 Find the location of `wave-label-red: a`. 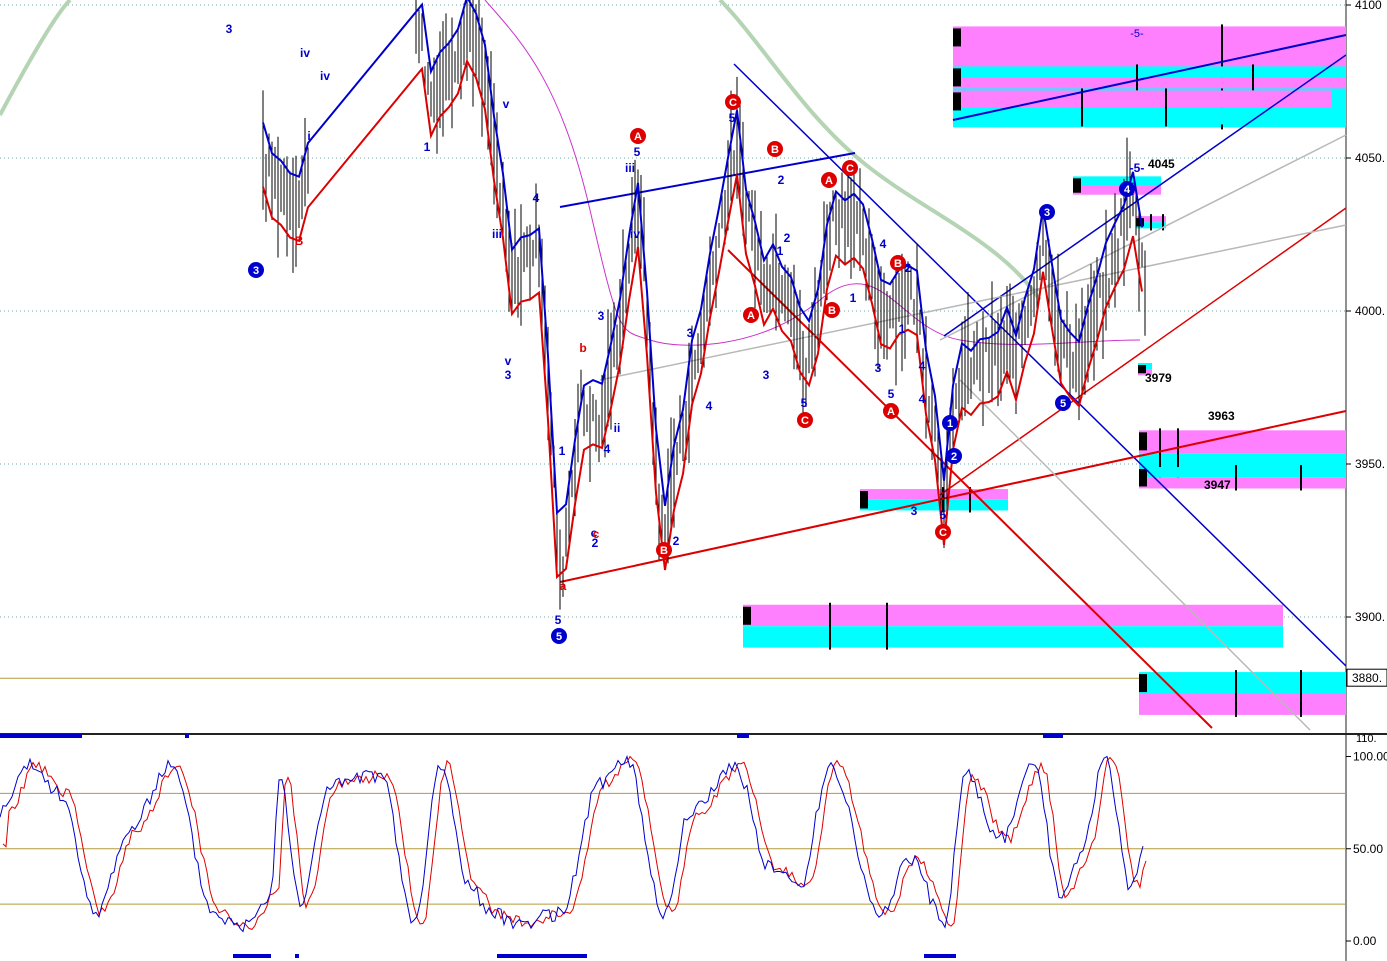

wave-label-red: a is located at coordinates (563, 586).